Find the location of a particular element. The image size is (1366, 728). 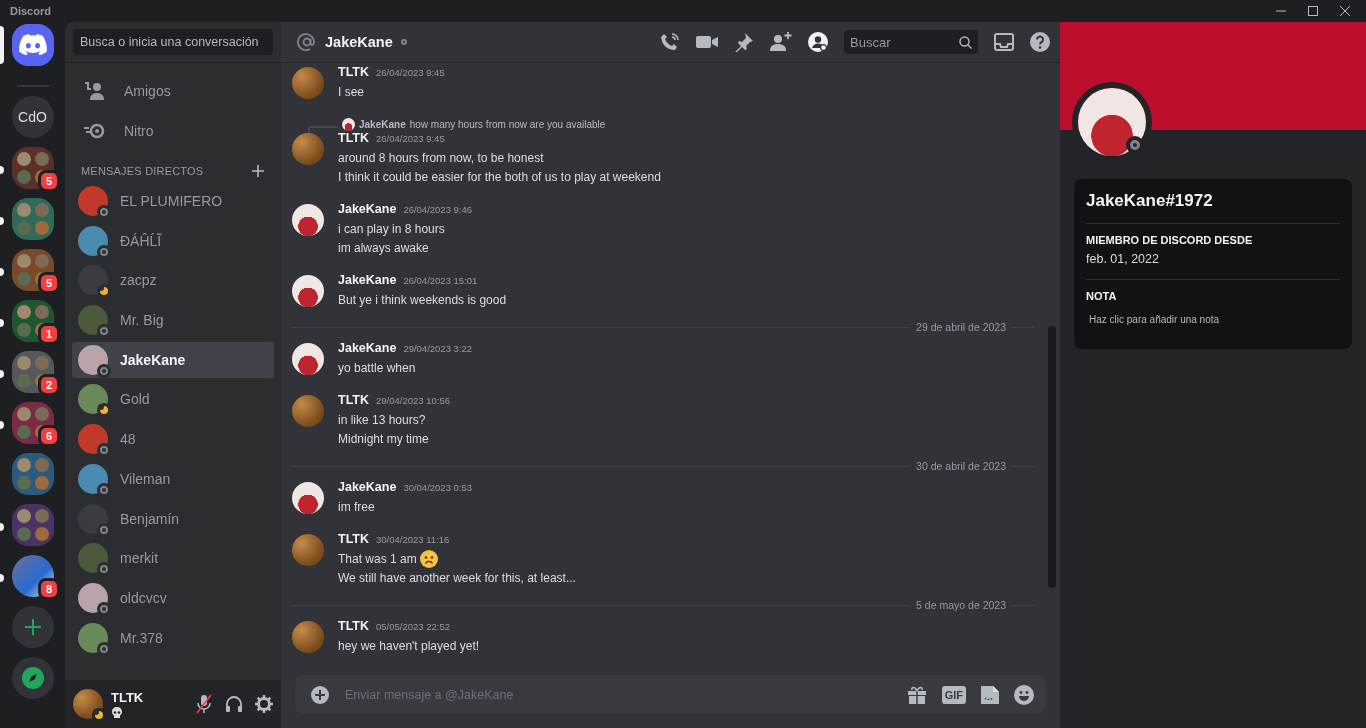

at-sign-icon is located at coordinates (307, 42).